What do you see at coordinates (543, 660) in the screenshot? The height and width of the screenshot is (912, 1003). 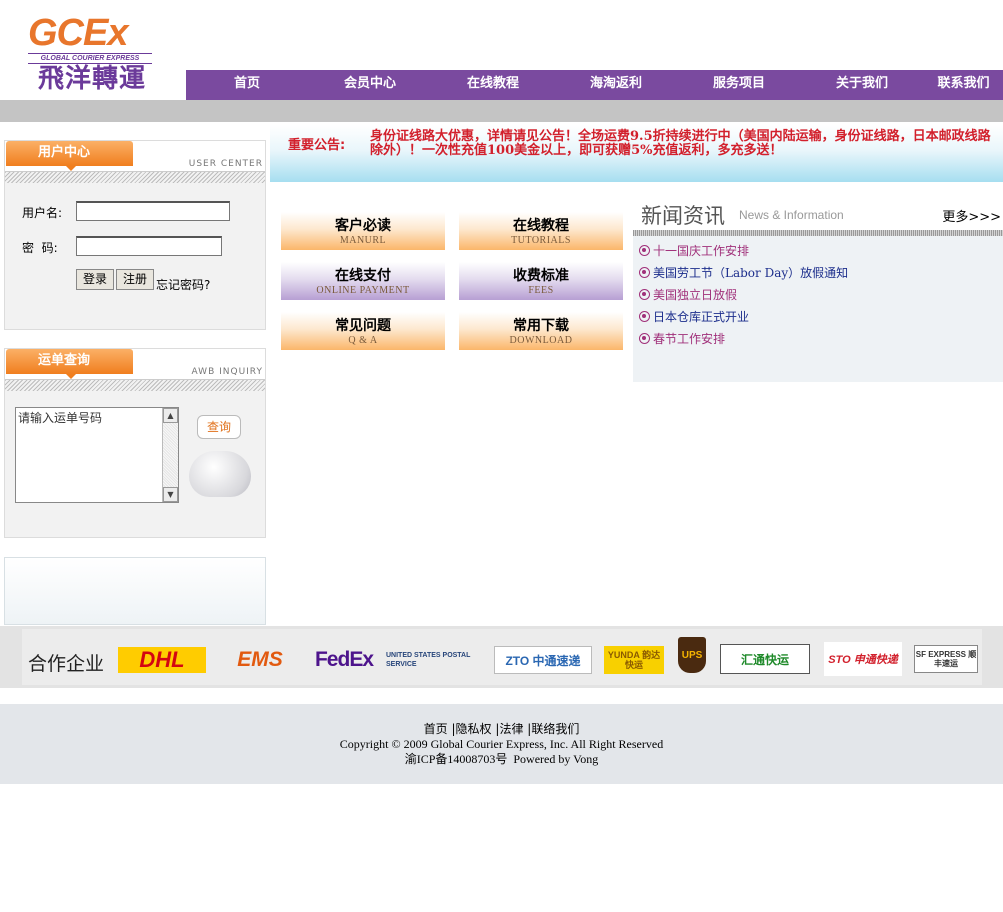 I see `zto-logo: ZTO 中通速递` at bounding box center [543, 660].